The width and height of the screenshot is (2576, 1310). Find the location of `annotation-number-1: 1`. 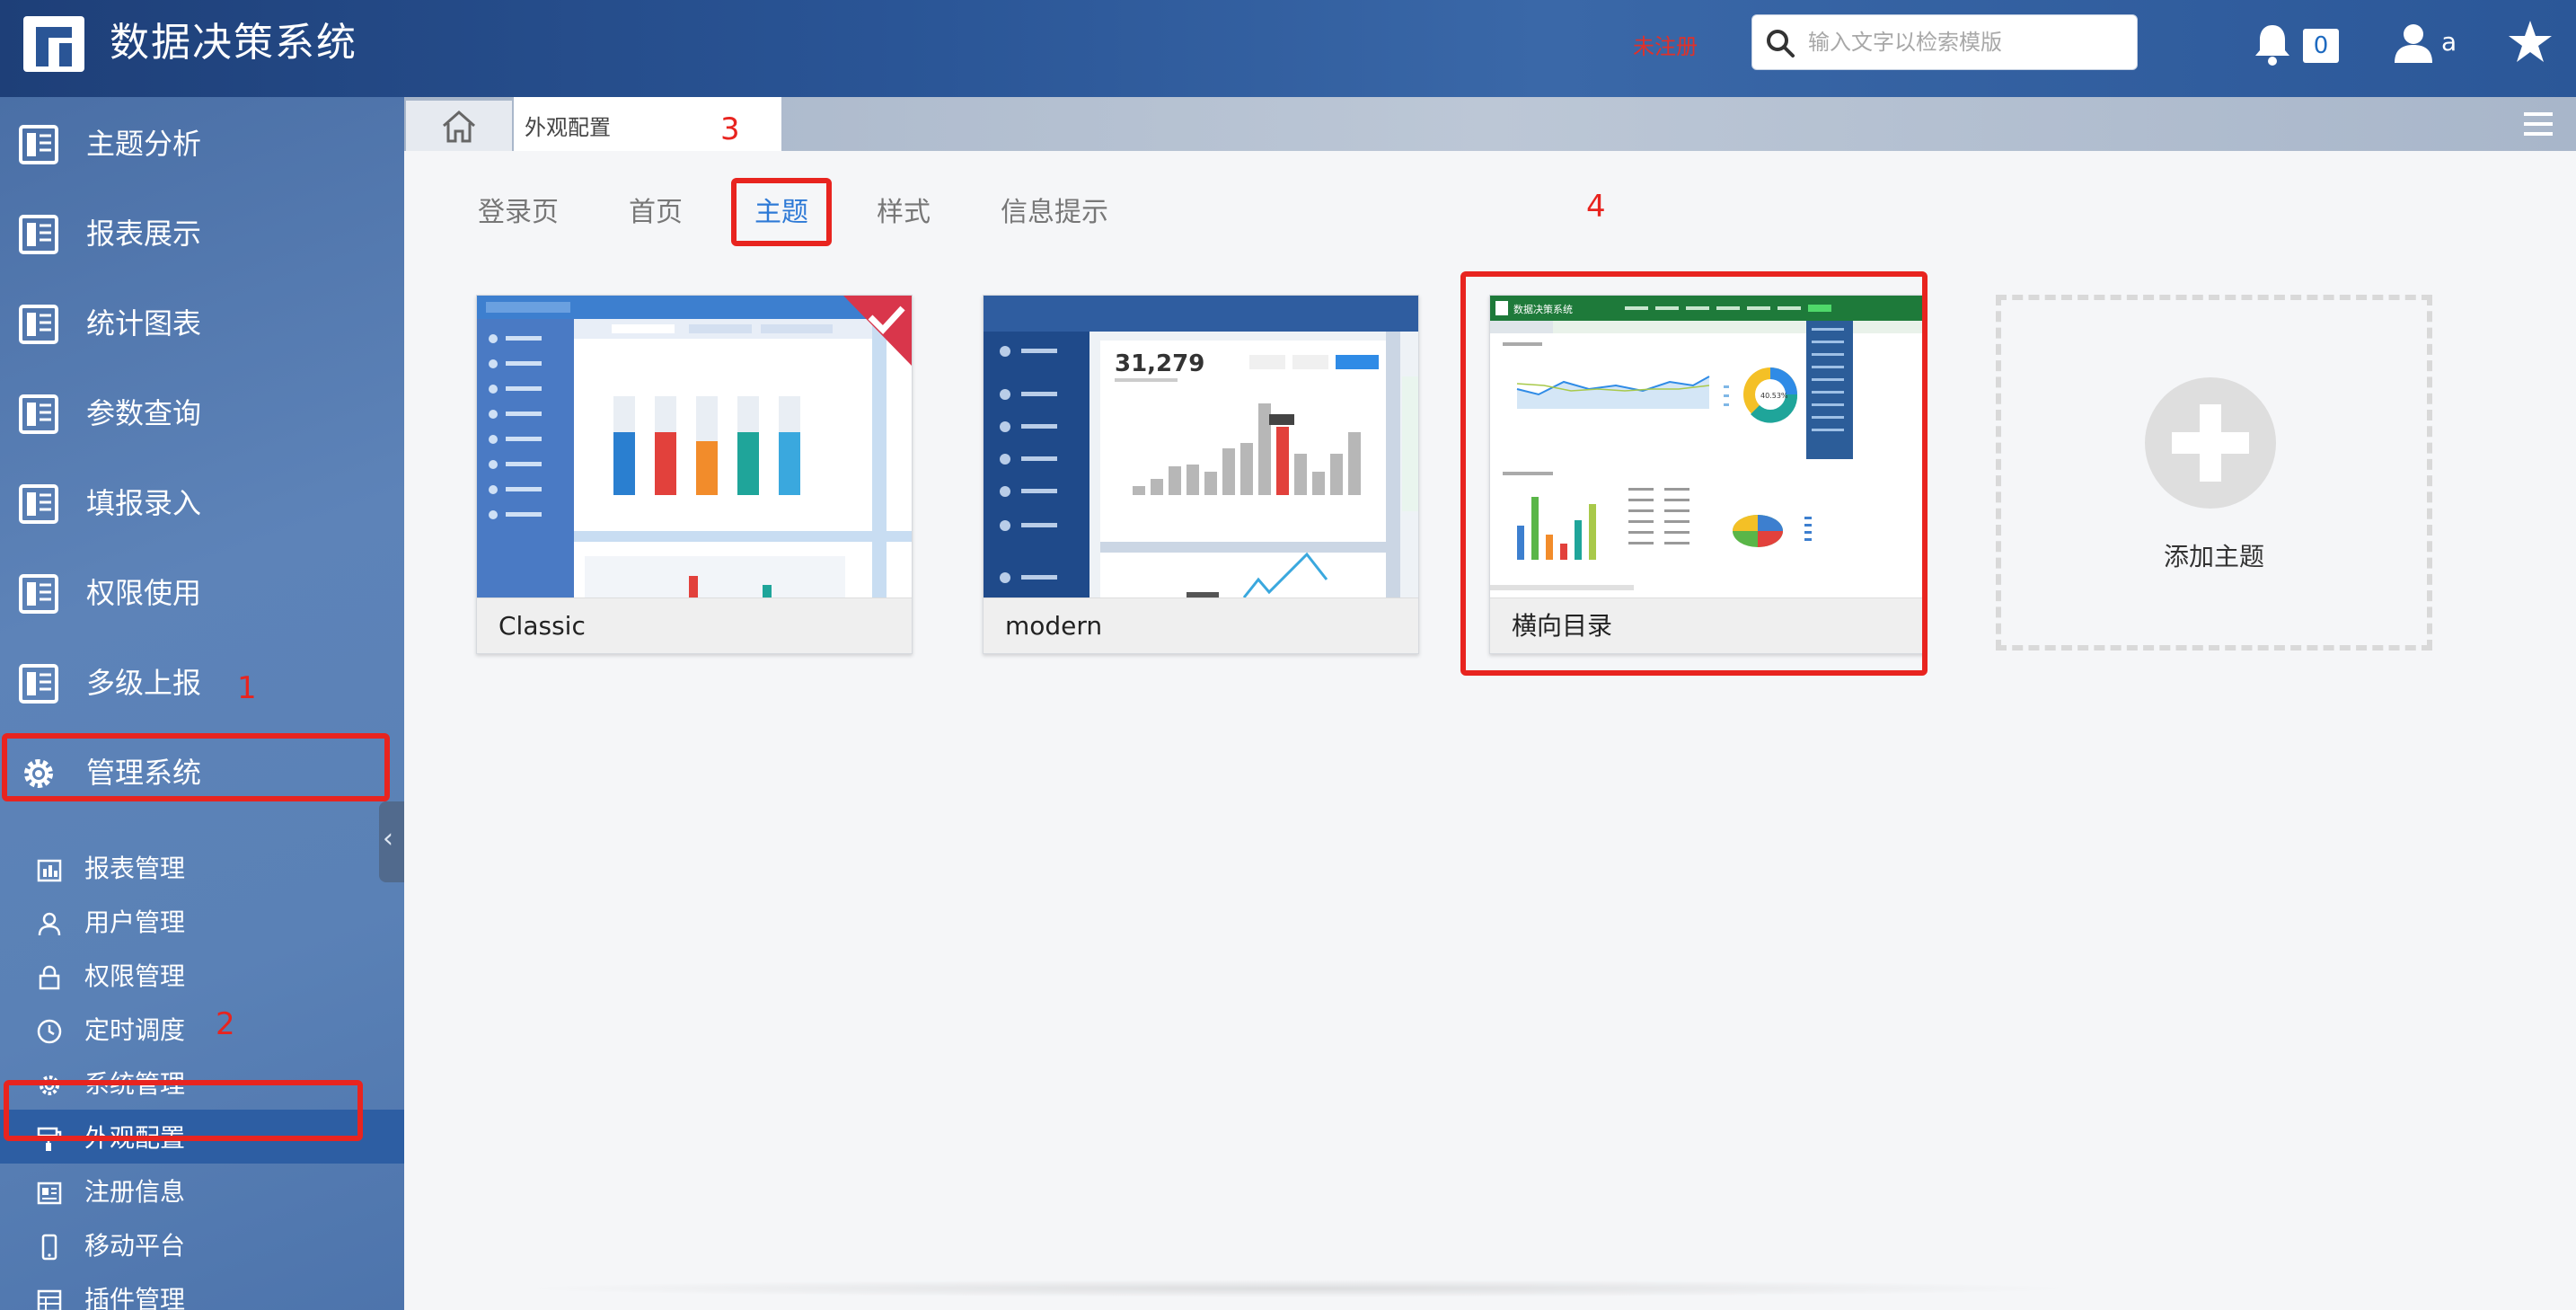

annotation-number-1: 1 is located at coordinates (247, 688).